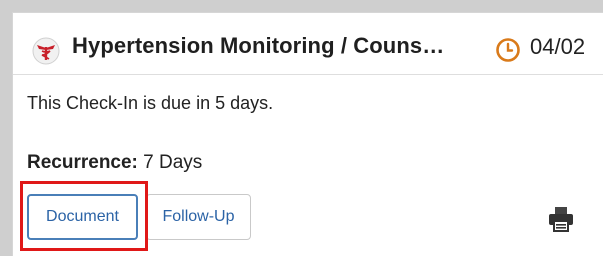  What do you see at coordinates (46, 51) in the screenshot?
I see `caduceus-icon` at bounding box center [46, 51].